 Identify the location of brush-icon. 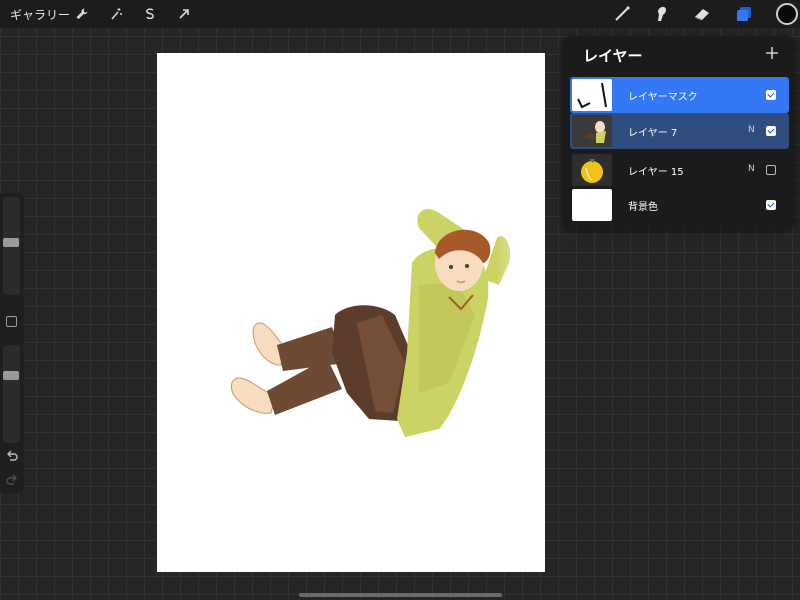
(622, 14).